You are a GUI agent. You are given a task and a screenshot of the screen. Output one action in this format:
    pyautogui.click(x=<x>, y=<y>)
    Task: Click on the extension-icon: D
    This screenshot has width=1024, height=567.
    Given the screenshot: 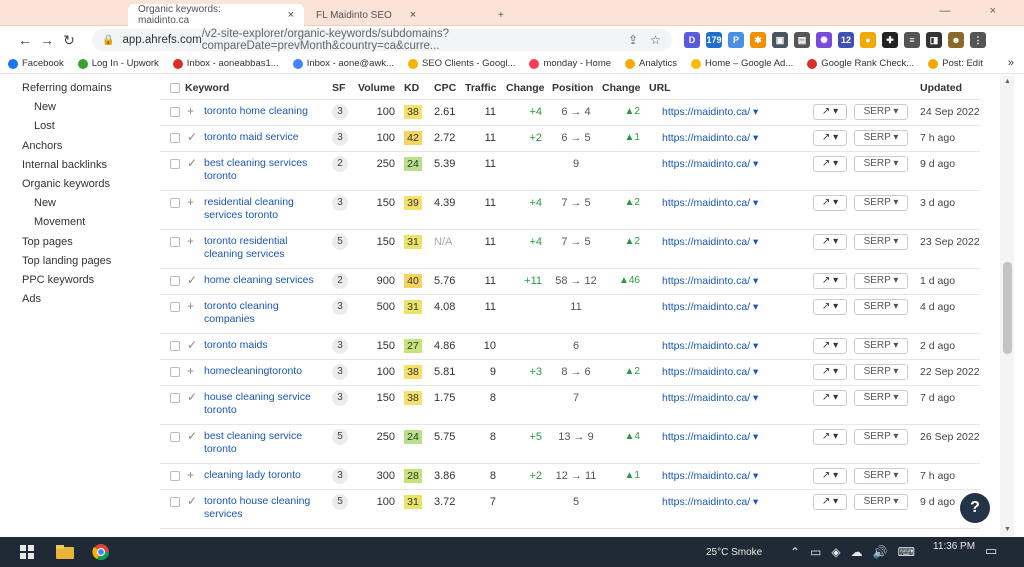 What is the action you would take?
    pyautogui.click(x=692, y=40)
    